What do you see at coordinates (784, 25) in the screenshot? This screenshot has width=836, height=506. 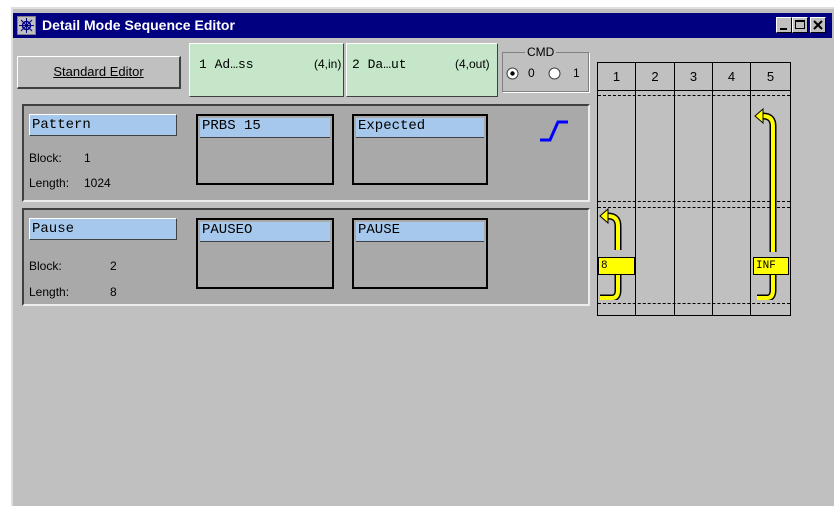 I see `minimize-button` at bounding box center [784, 25].